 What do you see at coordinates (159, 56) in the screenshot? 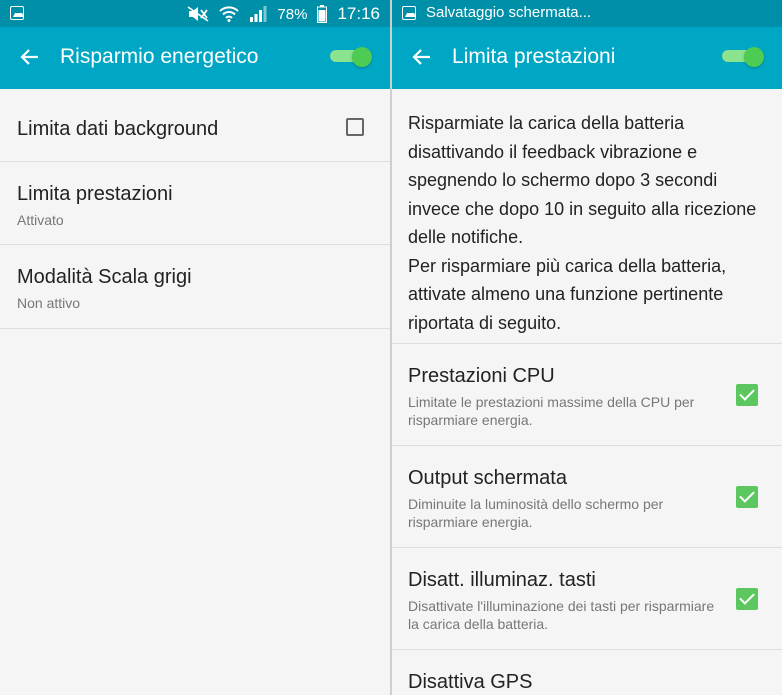
I see `page-title: Risparmio energetico` at bounding box center [159, 56].